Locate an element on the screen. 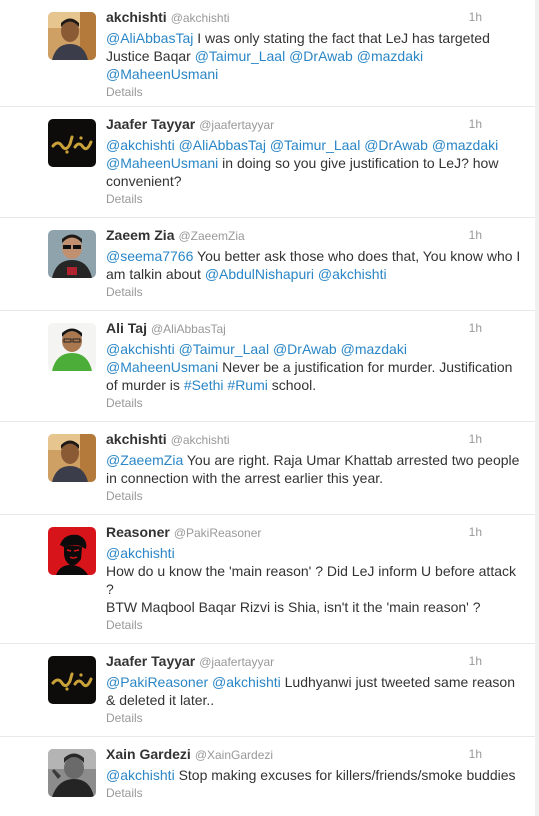  author-username: @ZaeemZia is located at coordinates (211, 236).